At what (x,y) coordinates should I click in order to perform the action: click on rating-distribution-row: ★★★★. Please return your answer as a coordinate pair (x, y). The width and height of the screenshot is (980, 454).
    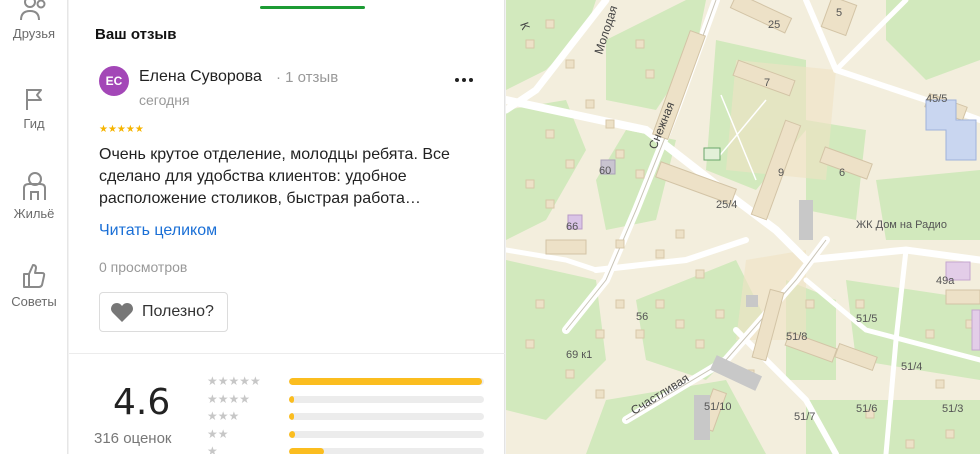
    Looking at the image, I should click on (348, 399).